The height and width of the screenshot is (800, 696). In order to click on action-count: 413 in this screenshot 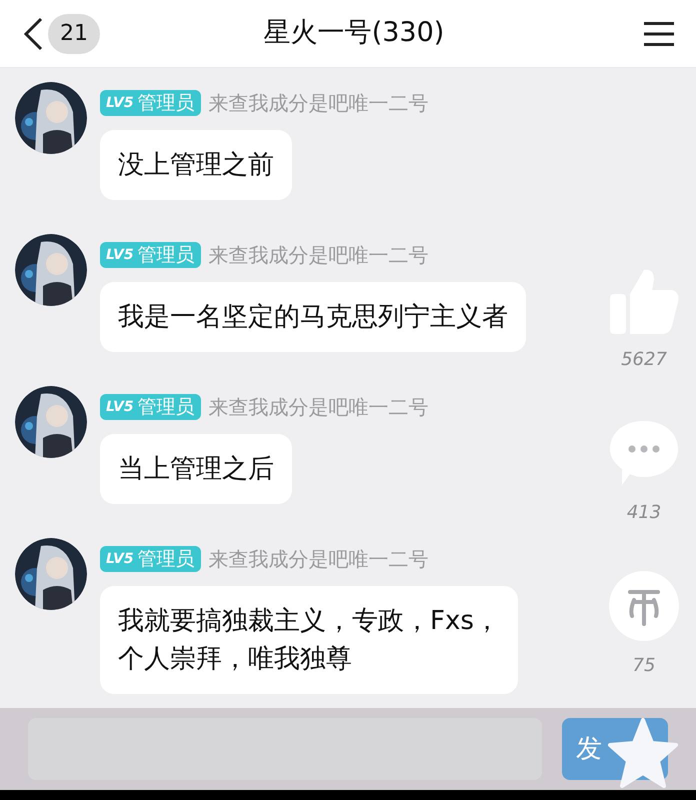, I will do `click(644, 513)`.